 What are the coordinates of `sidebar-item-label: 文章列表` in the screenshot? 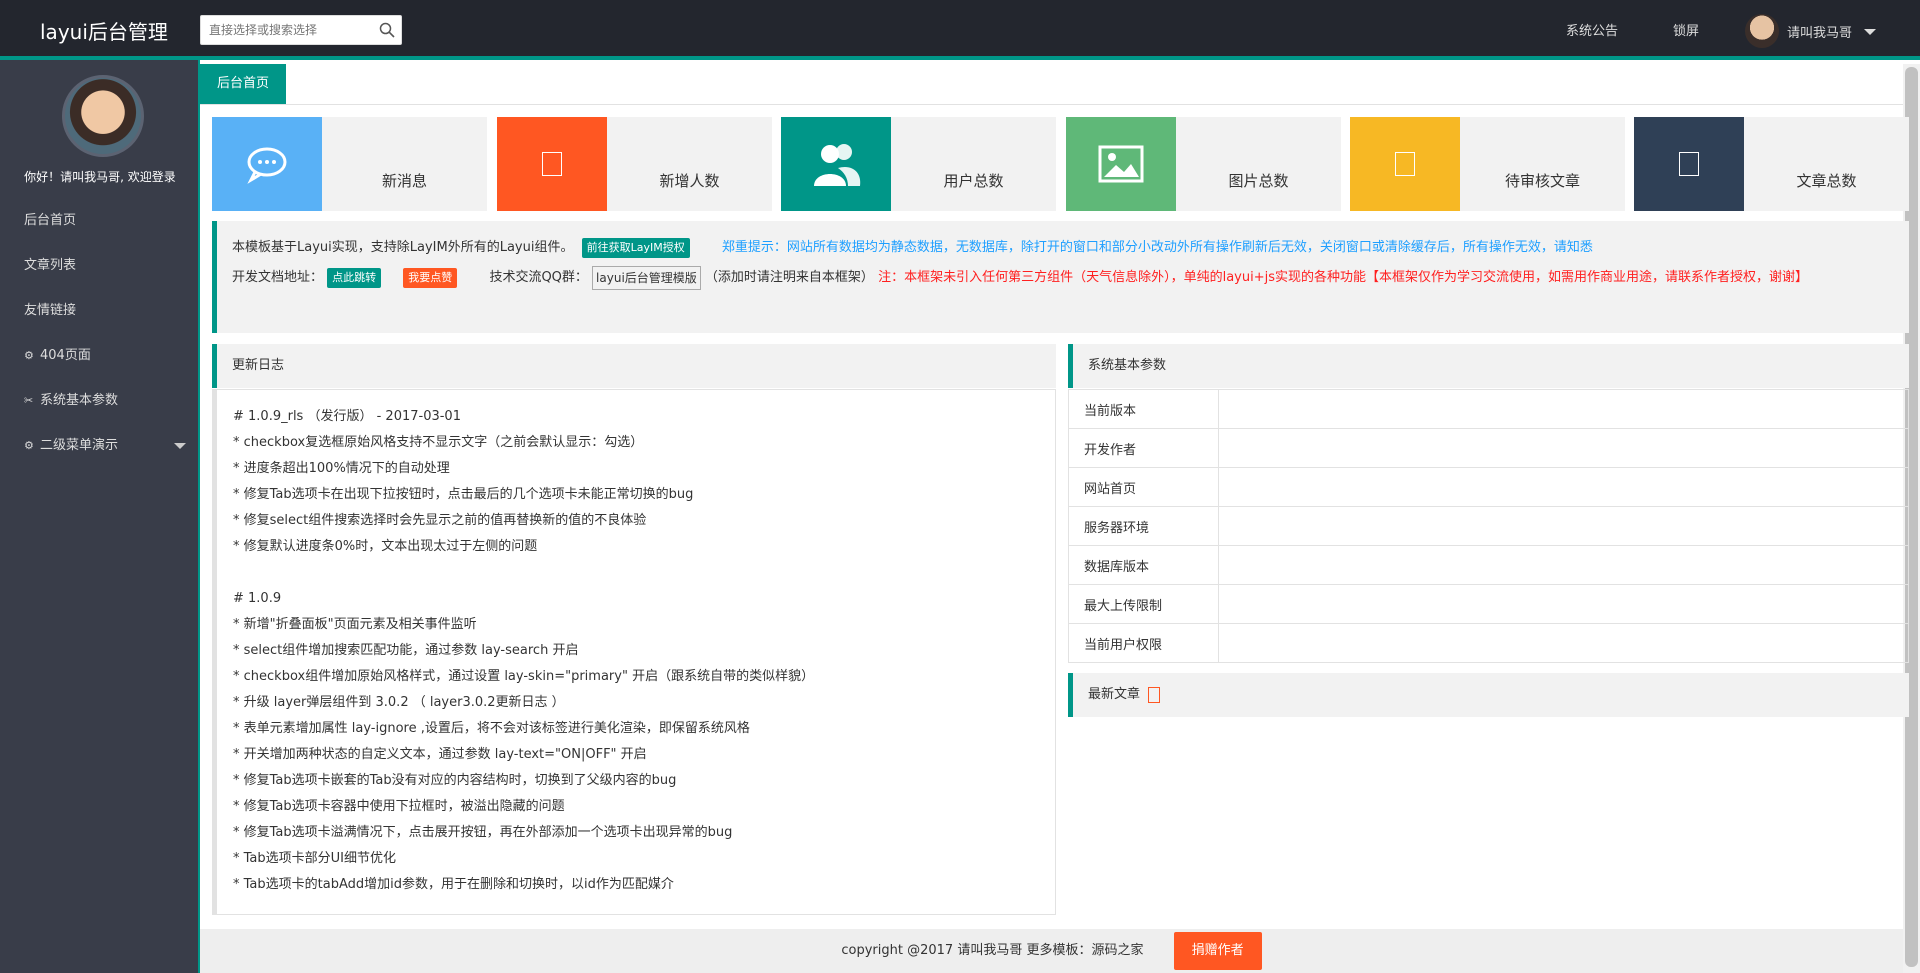 It's located at (50, 265).